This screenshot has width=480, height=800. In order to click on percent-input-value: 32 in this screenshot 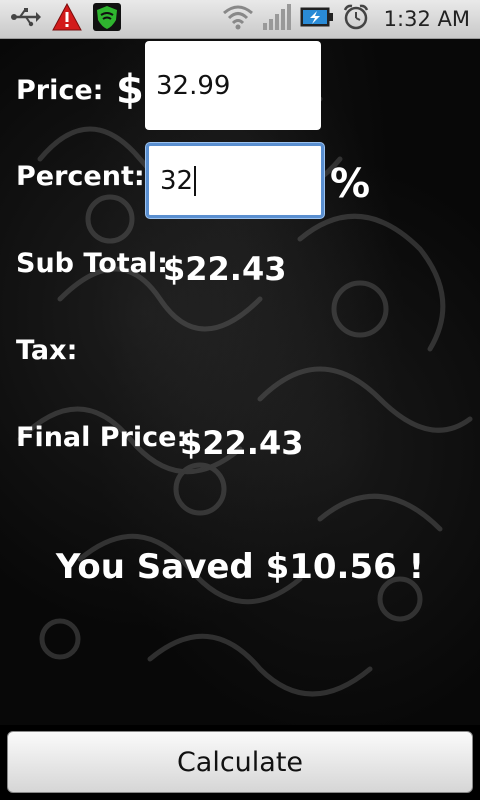, I will do `click(177, 180)`.